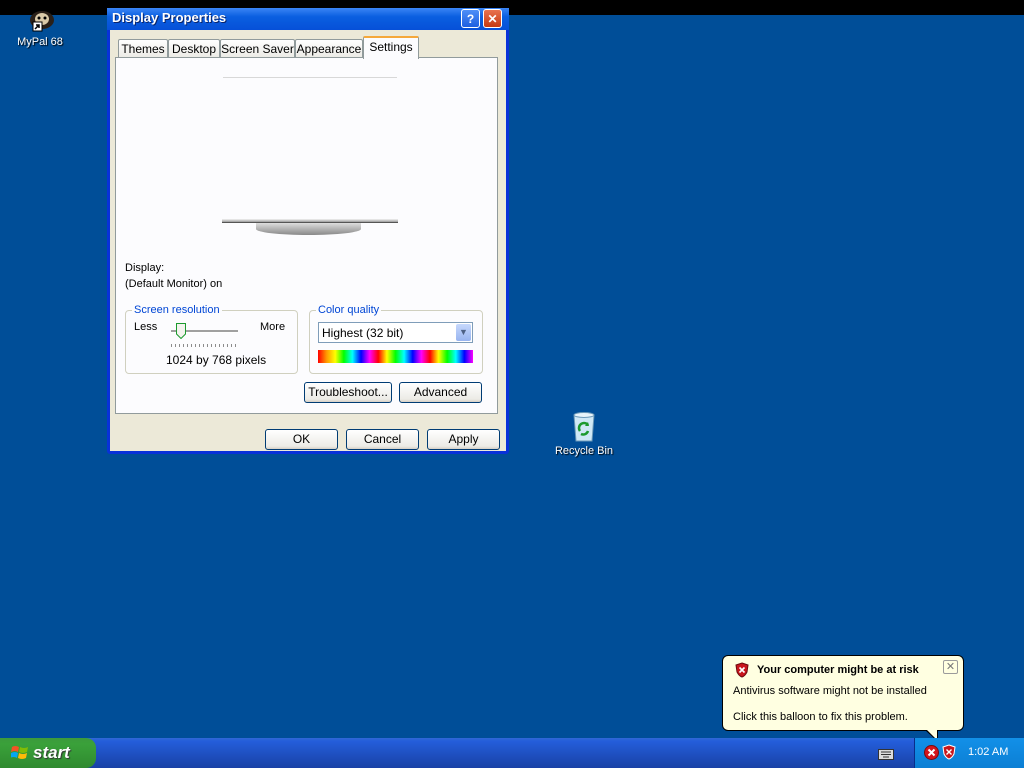 The height and width of the screenshot is (768, 1024). I want to click on desktop-icon-mypal: MyPal 68, so click(40, 29).